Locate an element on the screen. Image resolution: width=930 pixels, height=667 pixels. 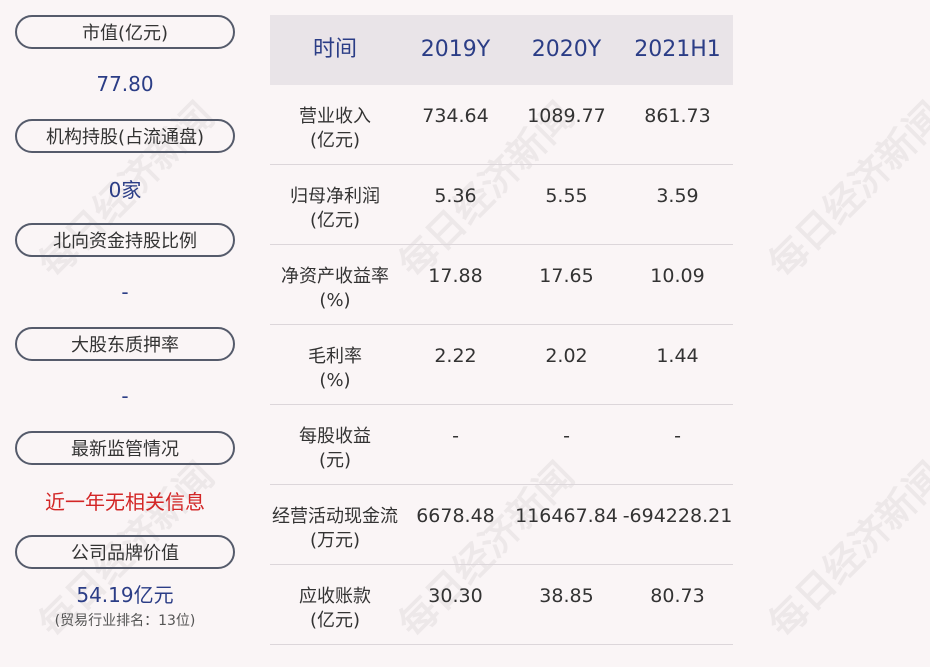
table-cell: 38.85 is located at coordinates (566, 596).